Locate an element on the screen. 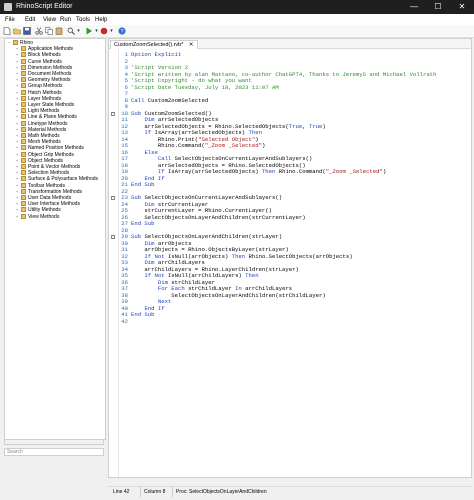 This screenshot has height=500, width=474. find-icon is located at coordinates (71, 31).